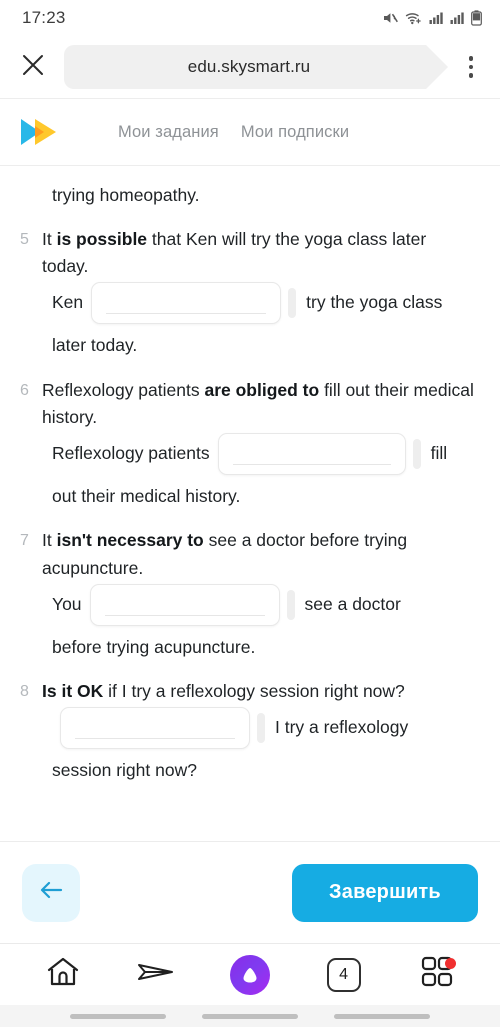 The image size is (500, 1027). I want to click on address-bar: edu.skysmart.ru, so click(256, 67).